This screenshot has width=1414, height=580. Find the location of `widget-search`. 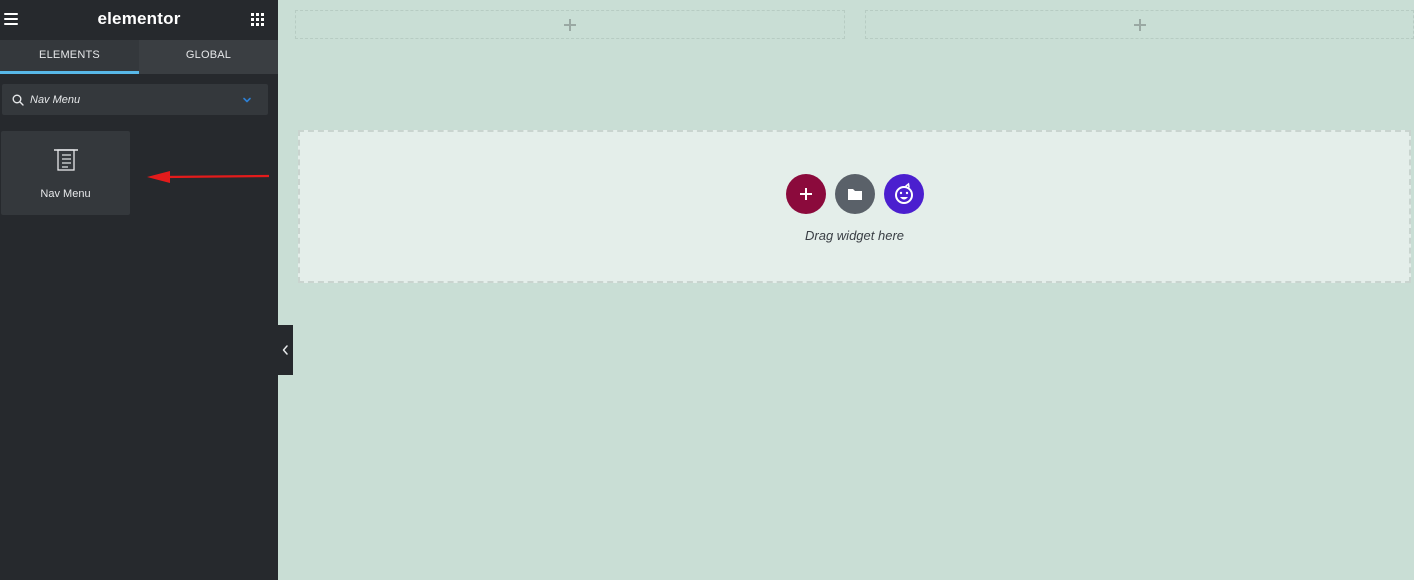

widget-search is located at coordinates (135, 99).